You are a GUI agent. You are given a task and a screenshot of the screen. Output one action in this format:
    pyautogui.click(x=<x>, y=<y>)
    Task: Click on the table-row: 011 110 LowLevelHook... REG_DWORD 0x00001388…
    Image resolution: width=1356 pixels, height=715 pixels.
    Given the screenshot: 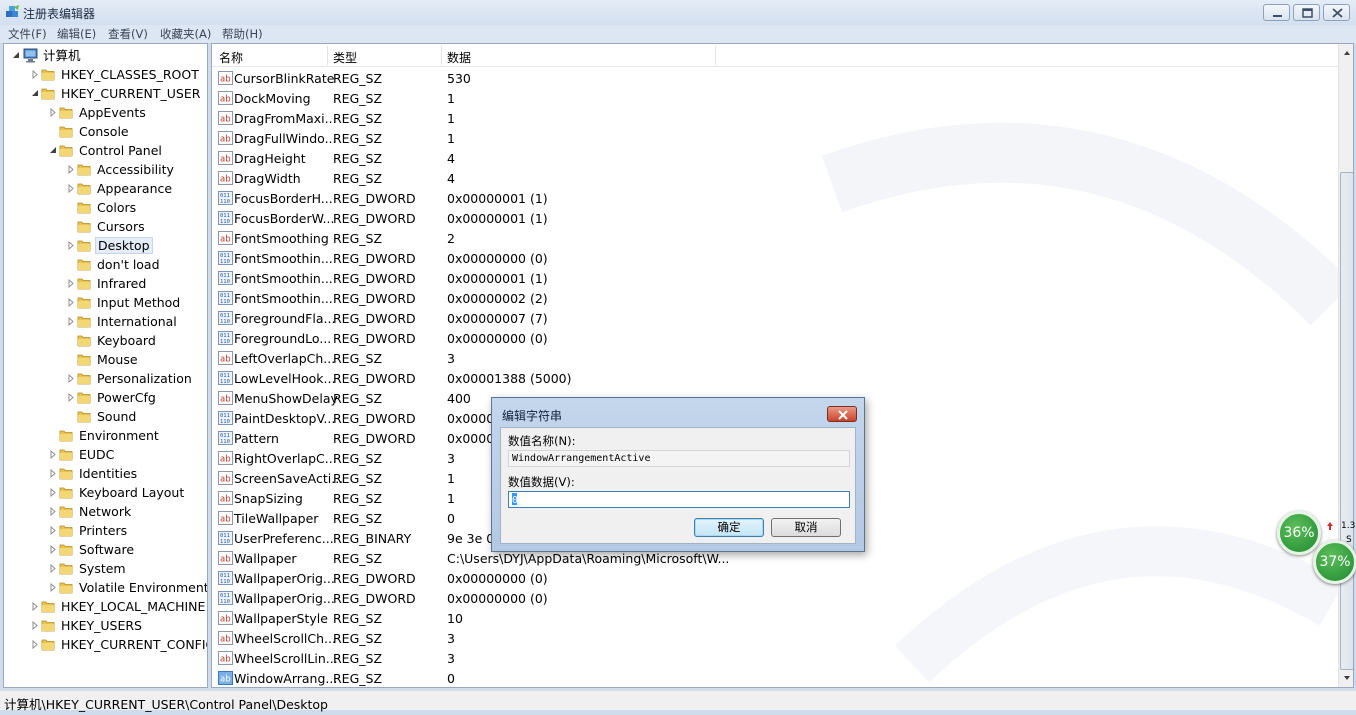 What is the action you would take?
    pyautogui.click(x=775, y=378)
    